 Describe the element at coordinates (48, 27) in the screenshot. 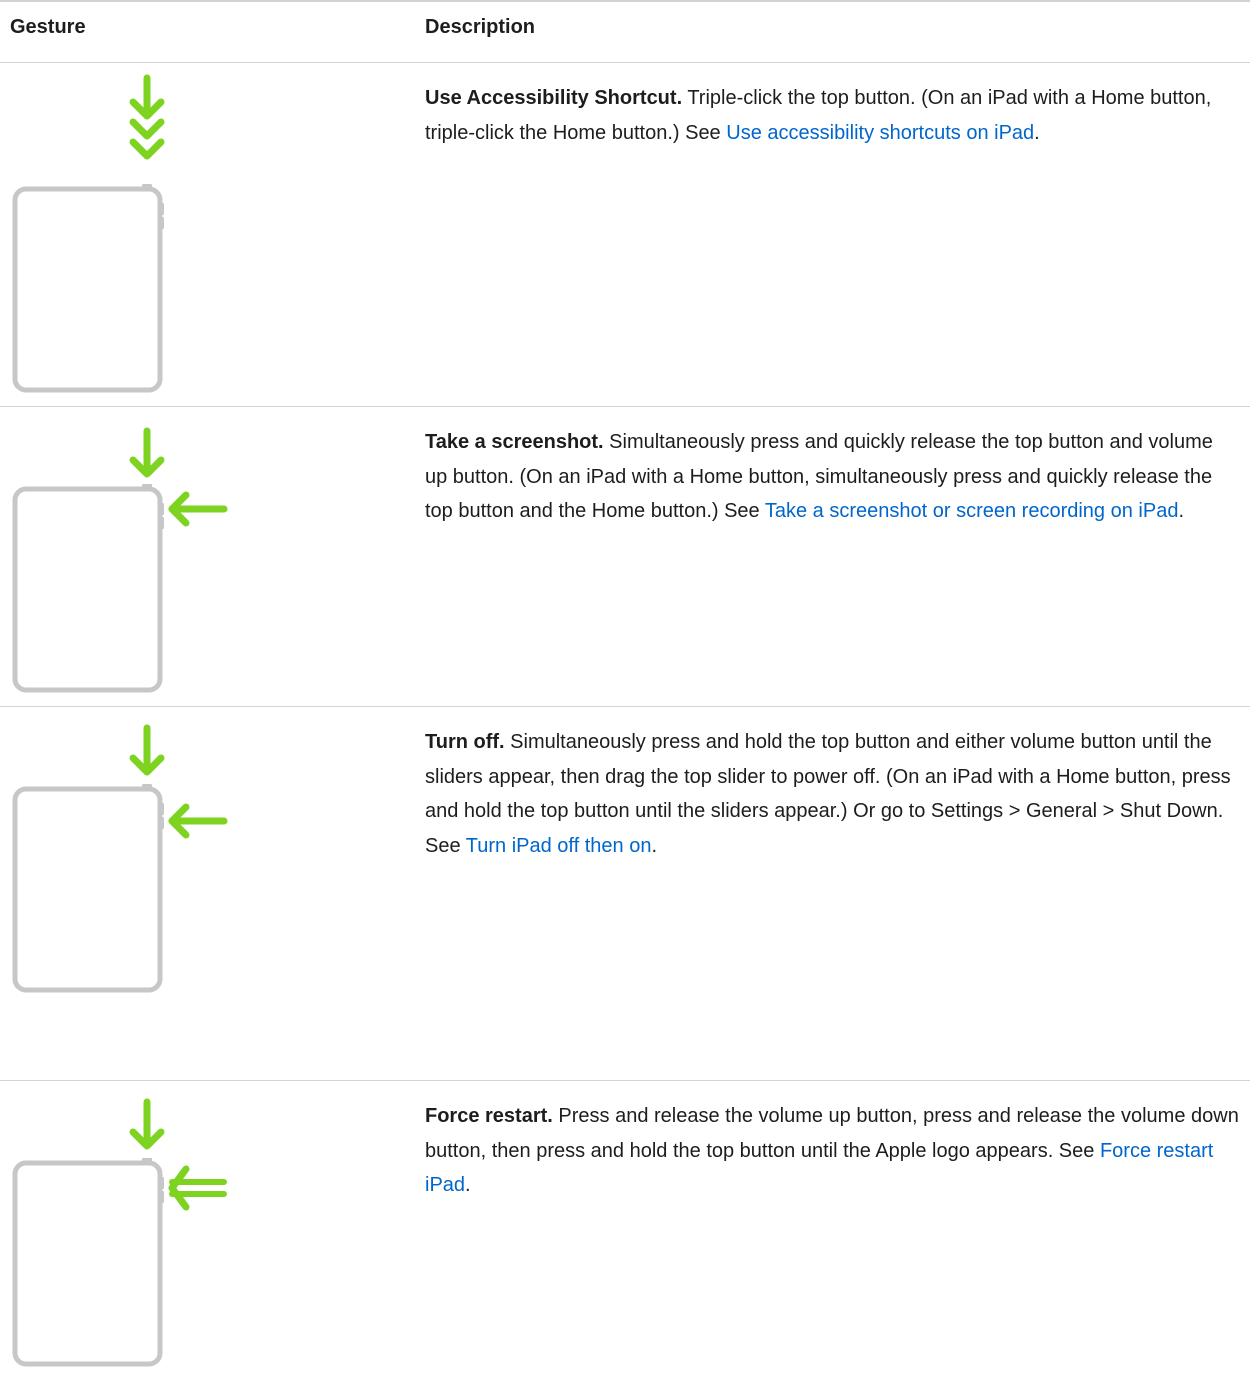

I see `gesture-column-header: Gesture` at that location.